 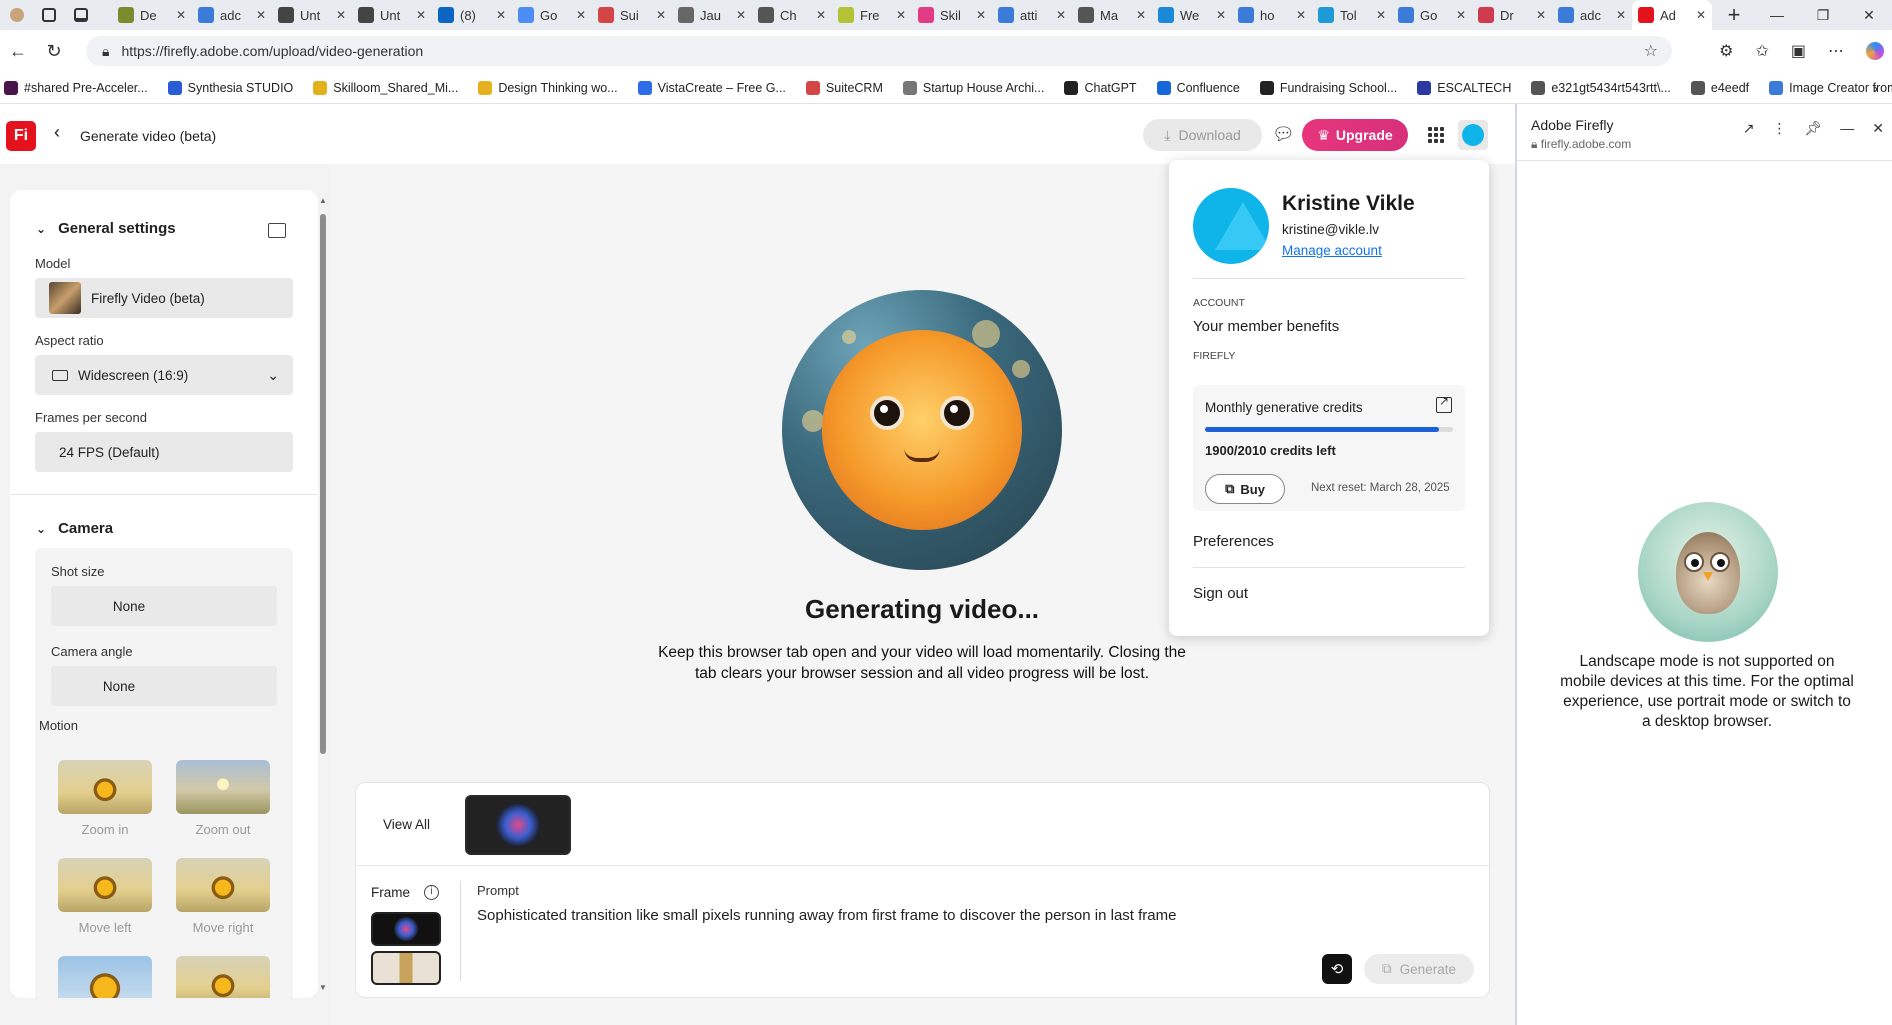 What do you see at coordinates (1823, 15) in the screenshot?
I see `restore-button: ❐` at bounding box center [1823, 15].